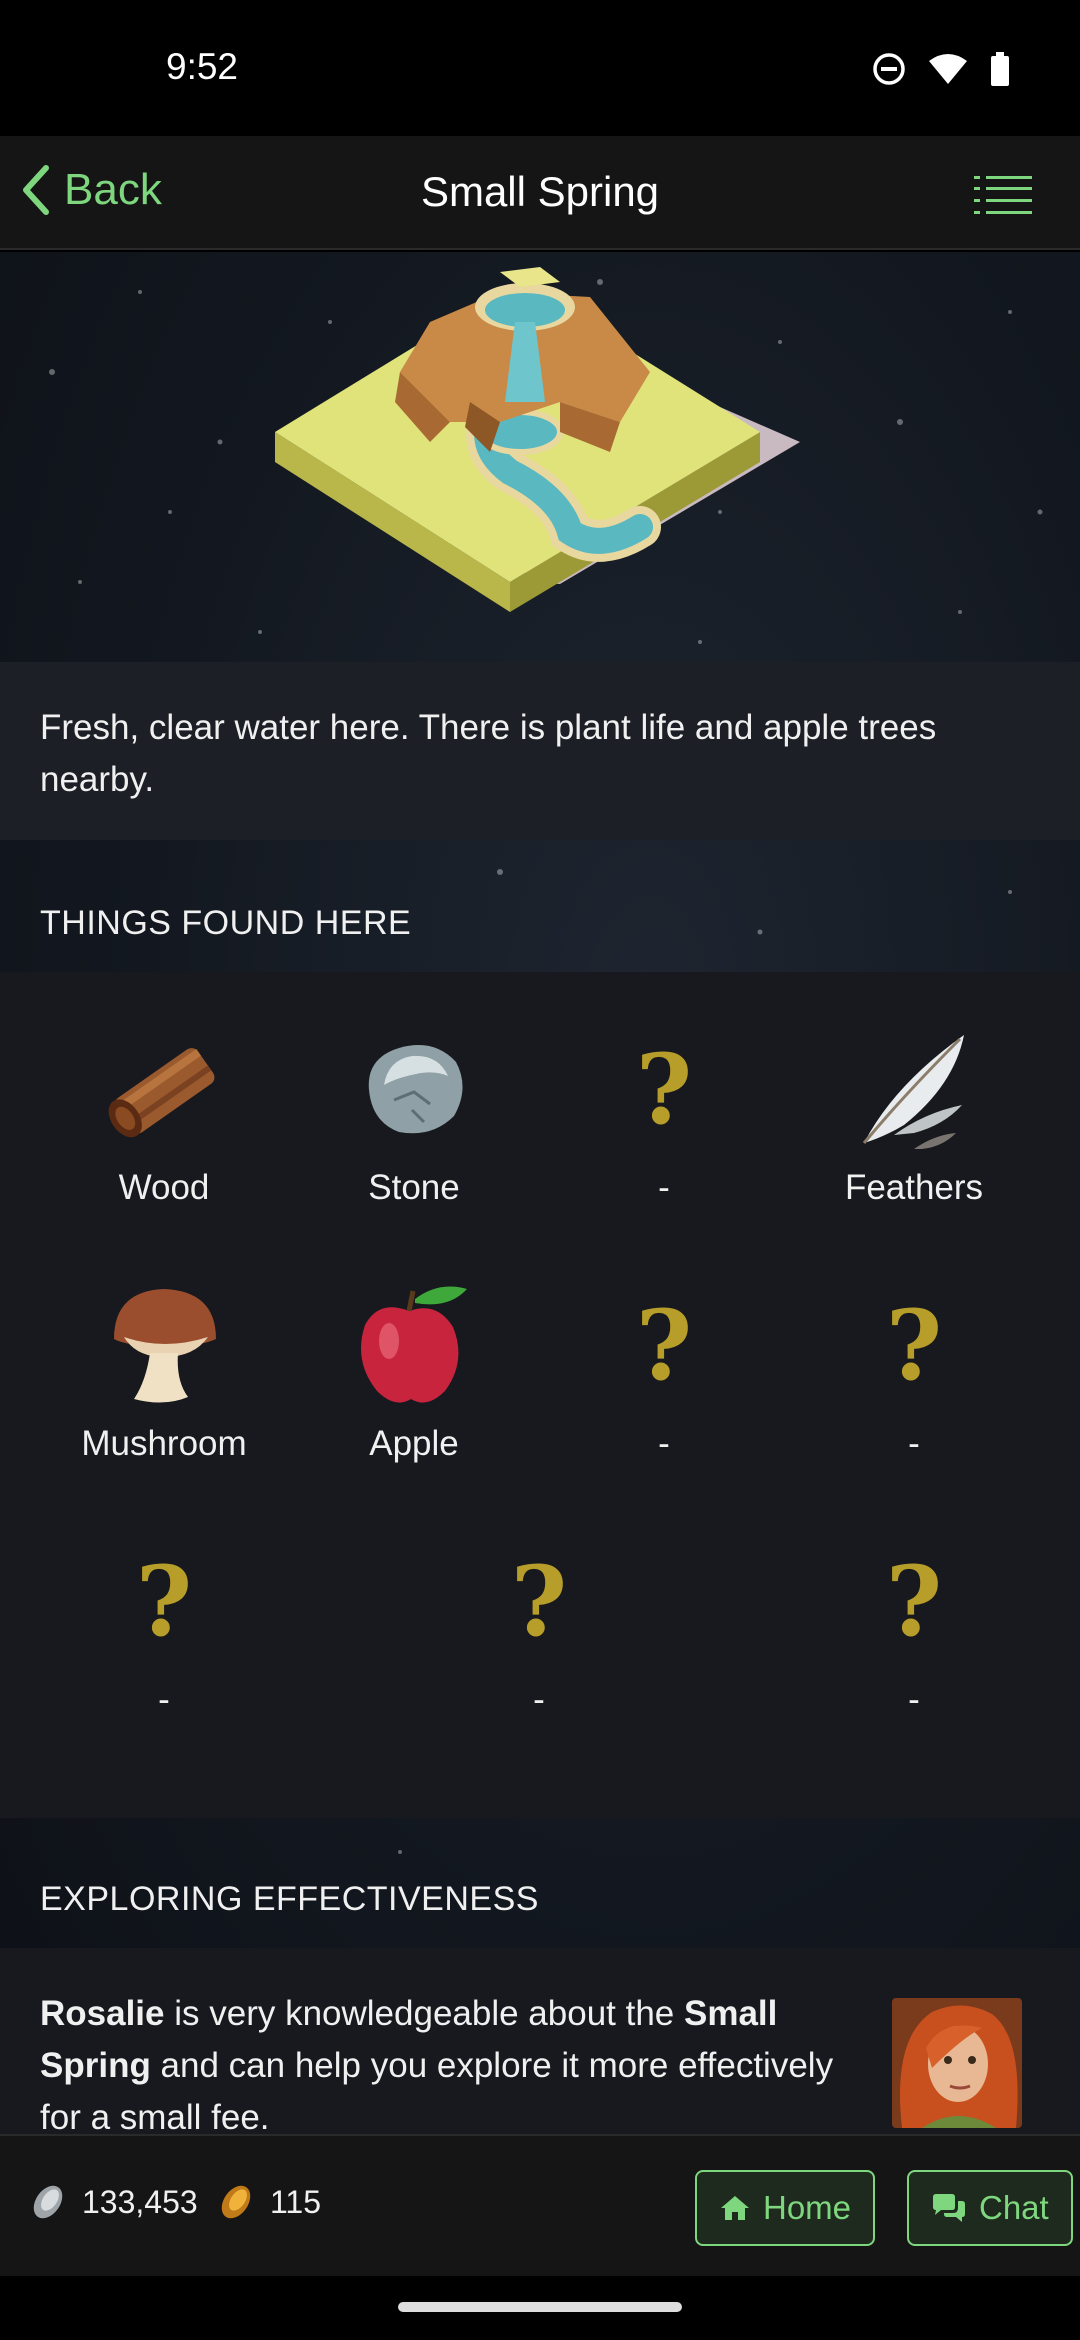  What do you see at coordinates (415, 1089) in the screenshot?
I see `stone-icon` at bounding box center [415, 1089].